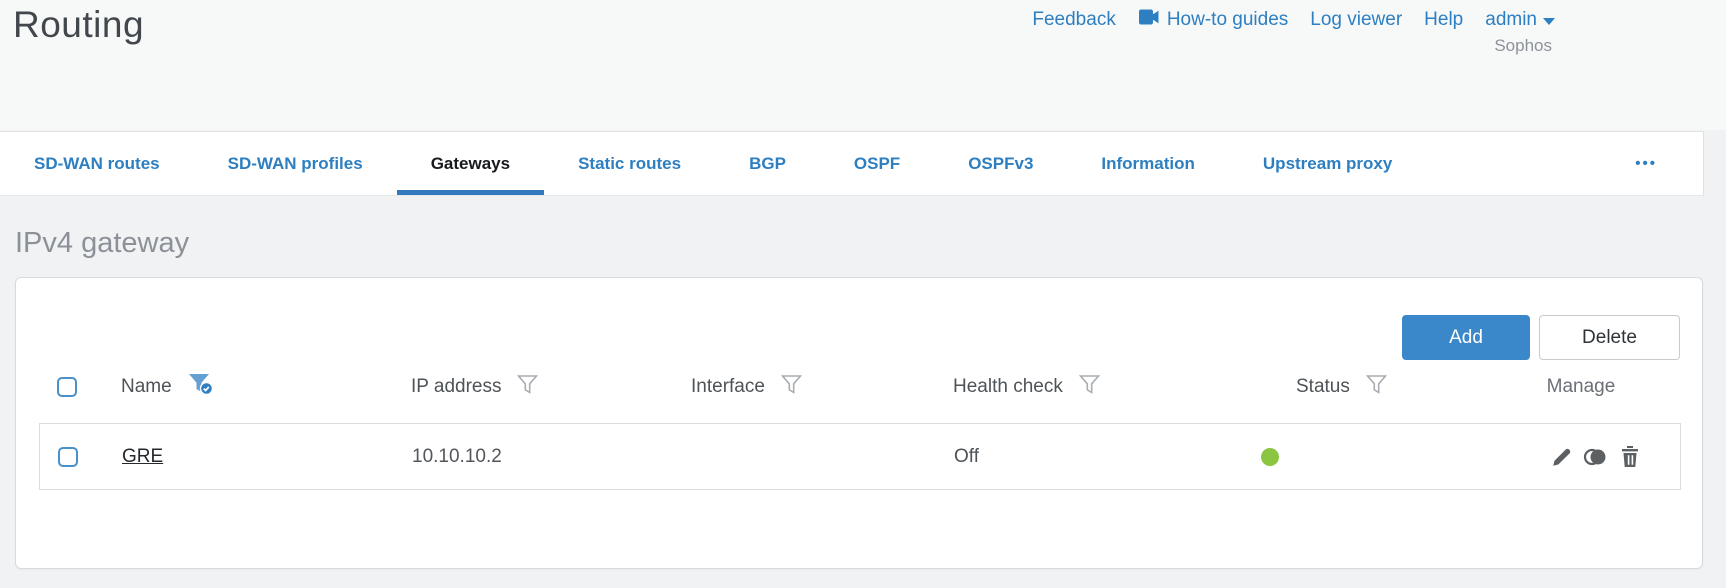  Describe the element at coordinates (966, 456) in the screenshot. I see `gateway-health-check: Off` at that location.